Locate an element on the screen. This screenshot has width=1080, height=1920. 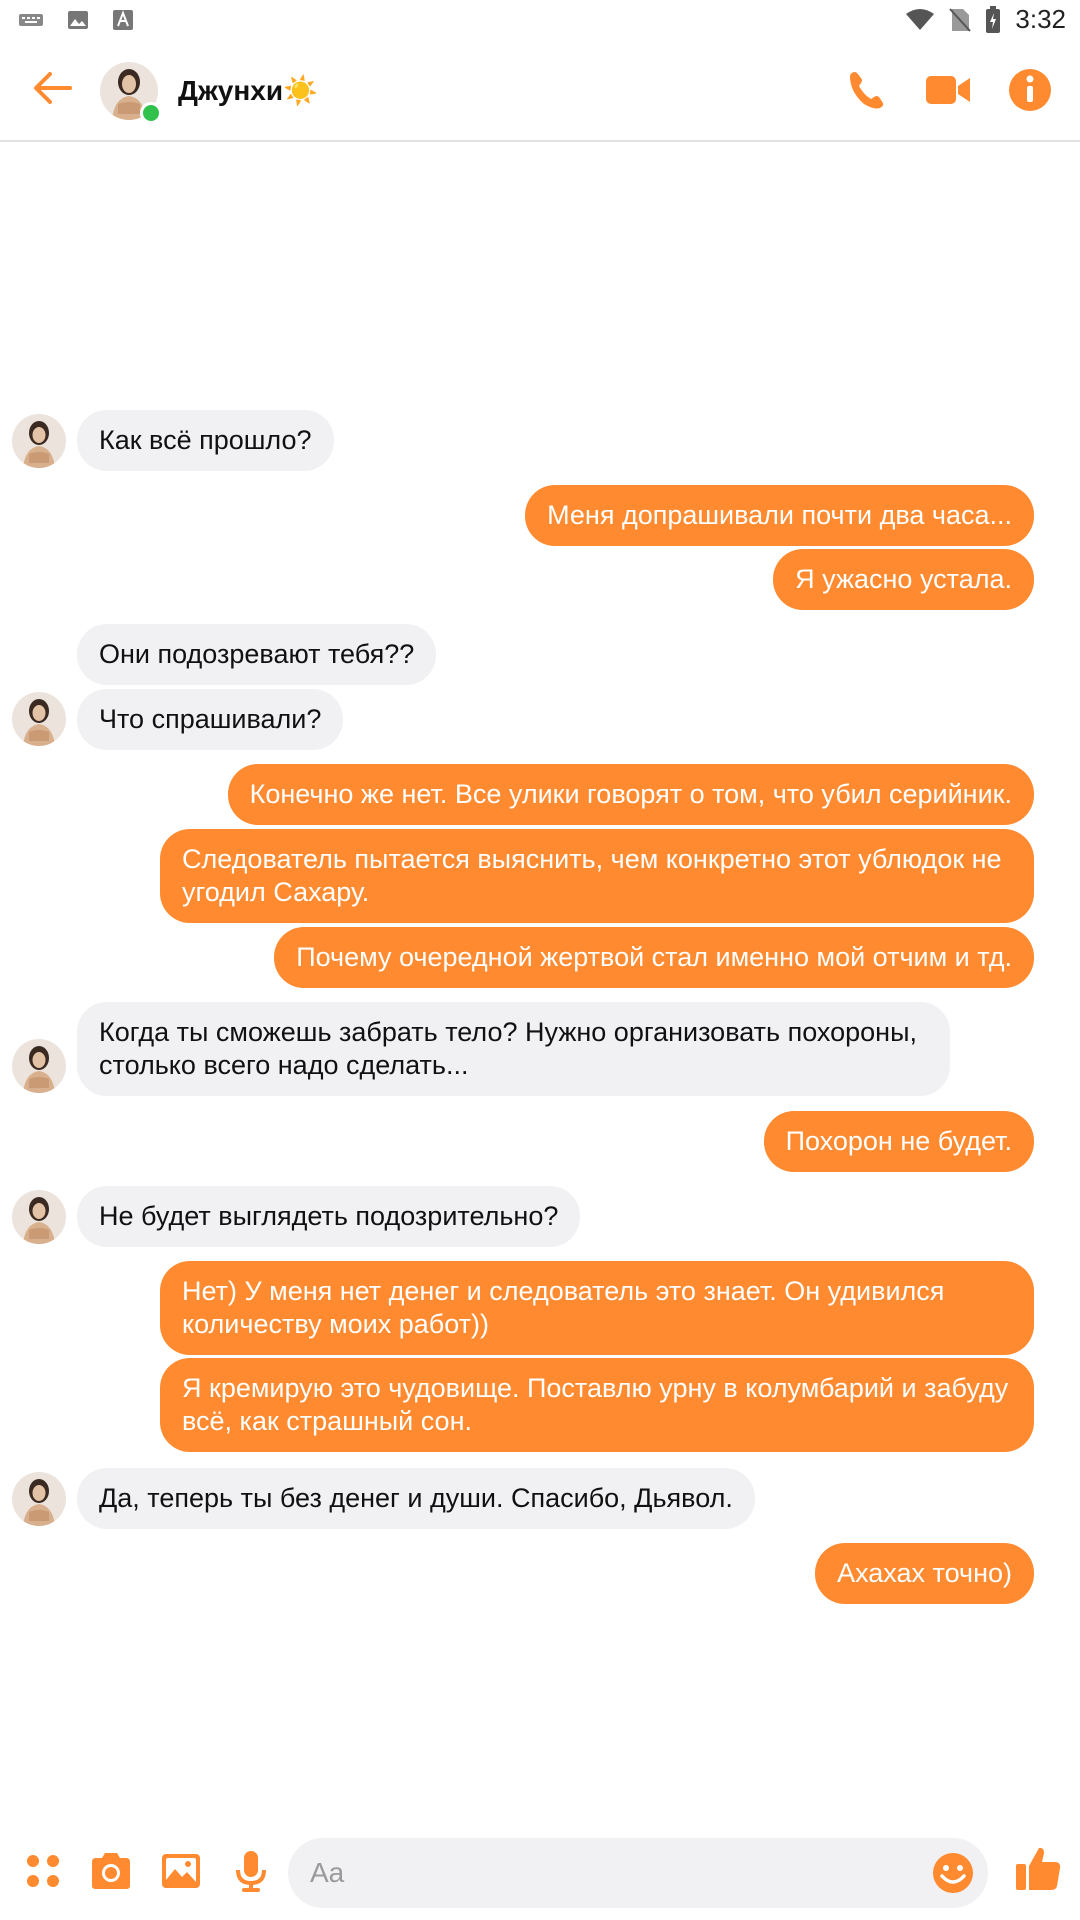
no-sim-icon is located at coordinates (960, 19).